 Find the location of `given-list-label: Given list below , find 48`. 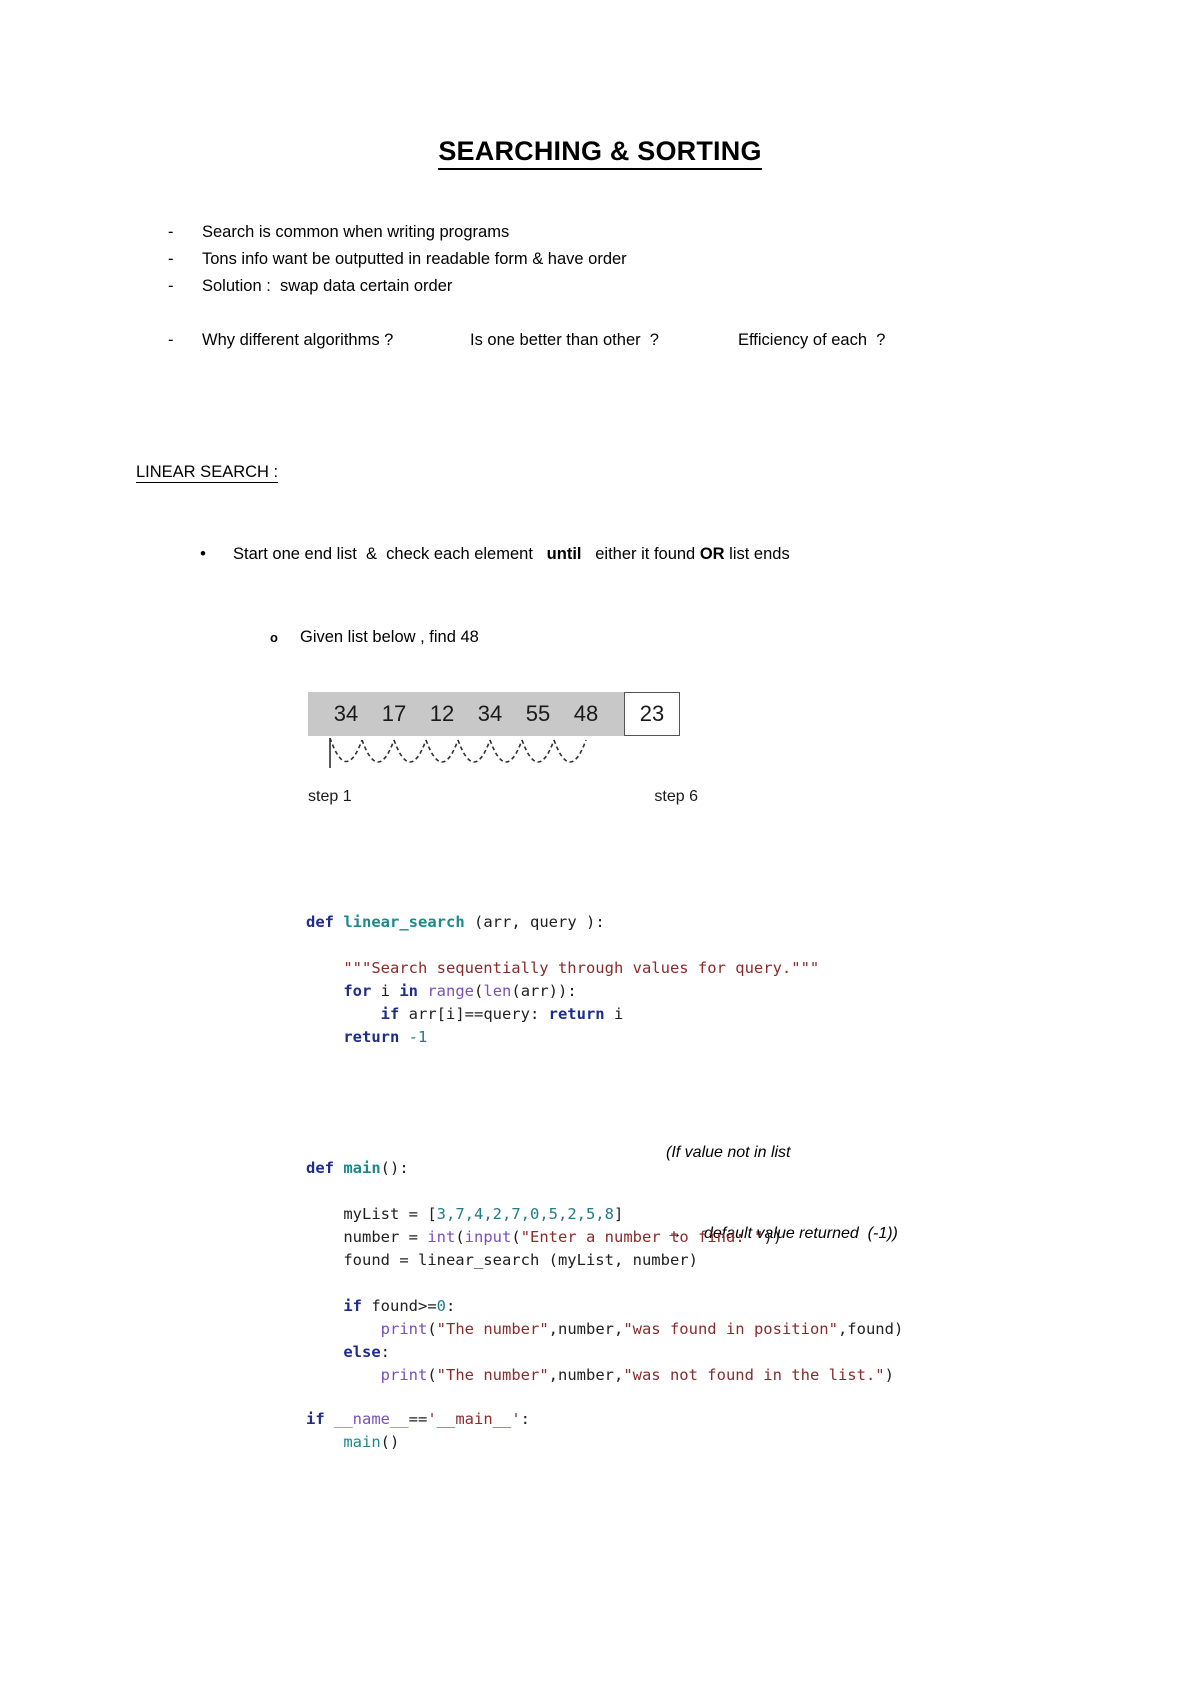

given-list-label: Given list below , find 48 is located at coordinates (389, 637).